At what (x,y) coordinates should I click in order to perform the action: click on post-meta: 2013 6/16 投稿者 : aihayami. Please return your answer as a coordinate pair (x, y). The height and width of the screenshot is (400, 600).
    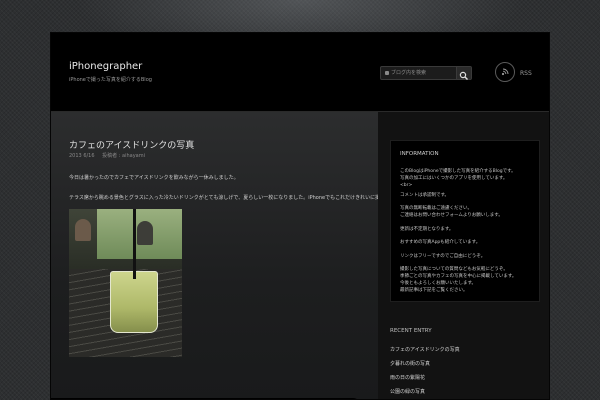
    Looking at the image, I should click on (110, 155).